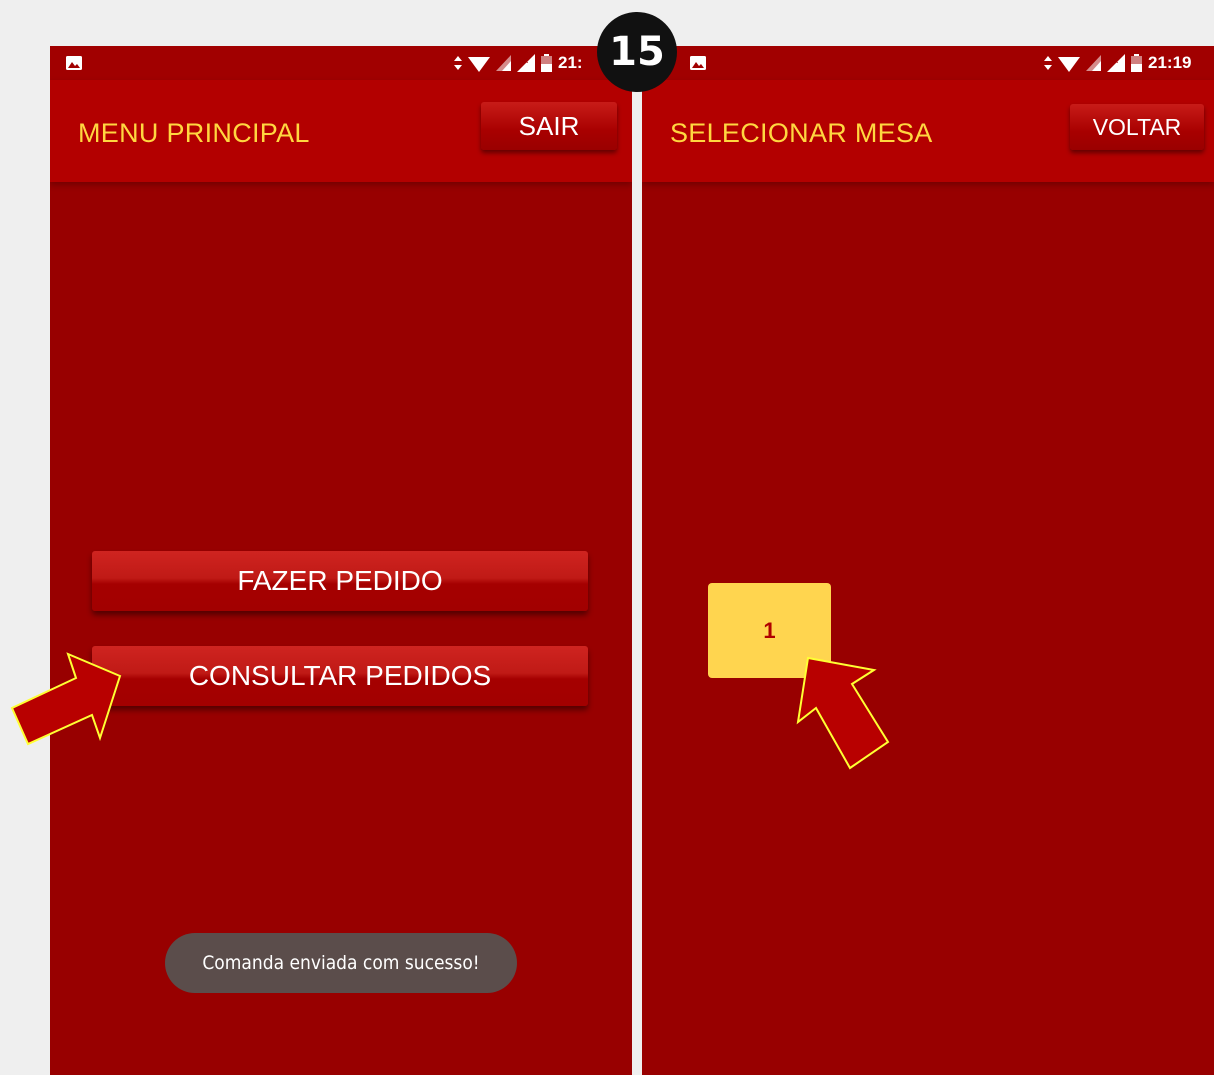 Image resolution: width=1214 pixels, height=1075 pixels. What do you see at coordinates (570, 62) in the screenshot?
I see `status-time: 21:` at bounding box center [570, 62].